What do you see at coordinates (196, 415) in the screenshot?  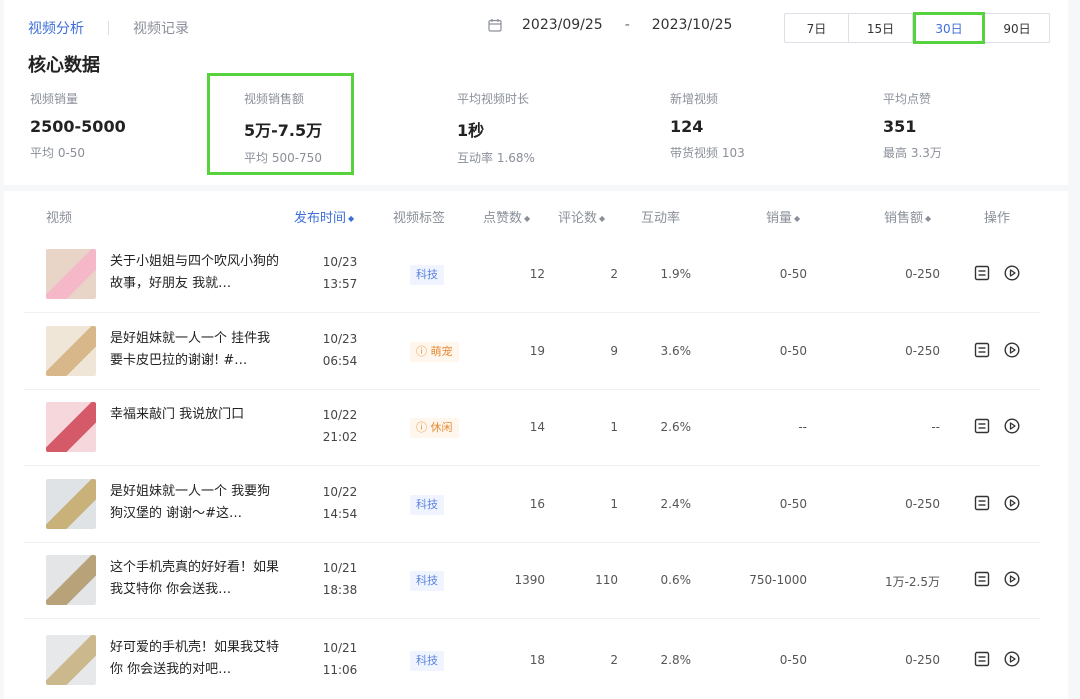 I see `video-title: 幸福来敲门 我说放门口` at bounding box center [196, 415].